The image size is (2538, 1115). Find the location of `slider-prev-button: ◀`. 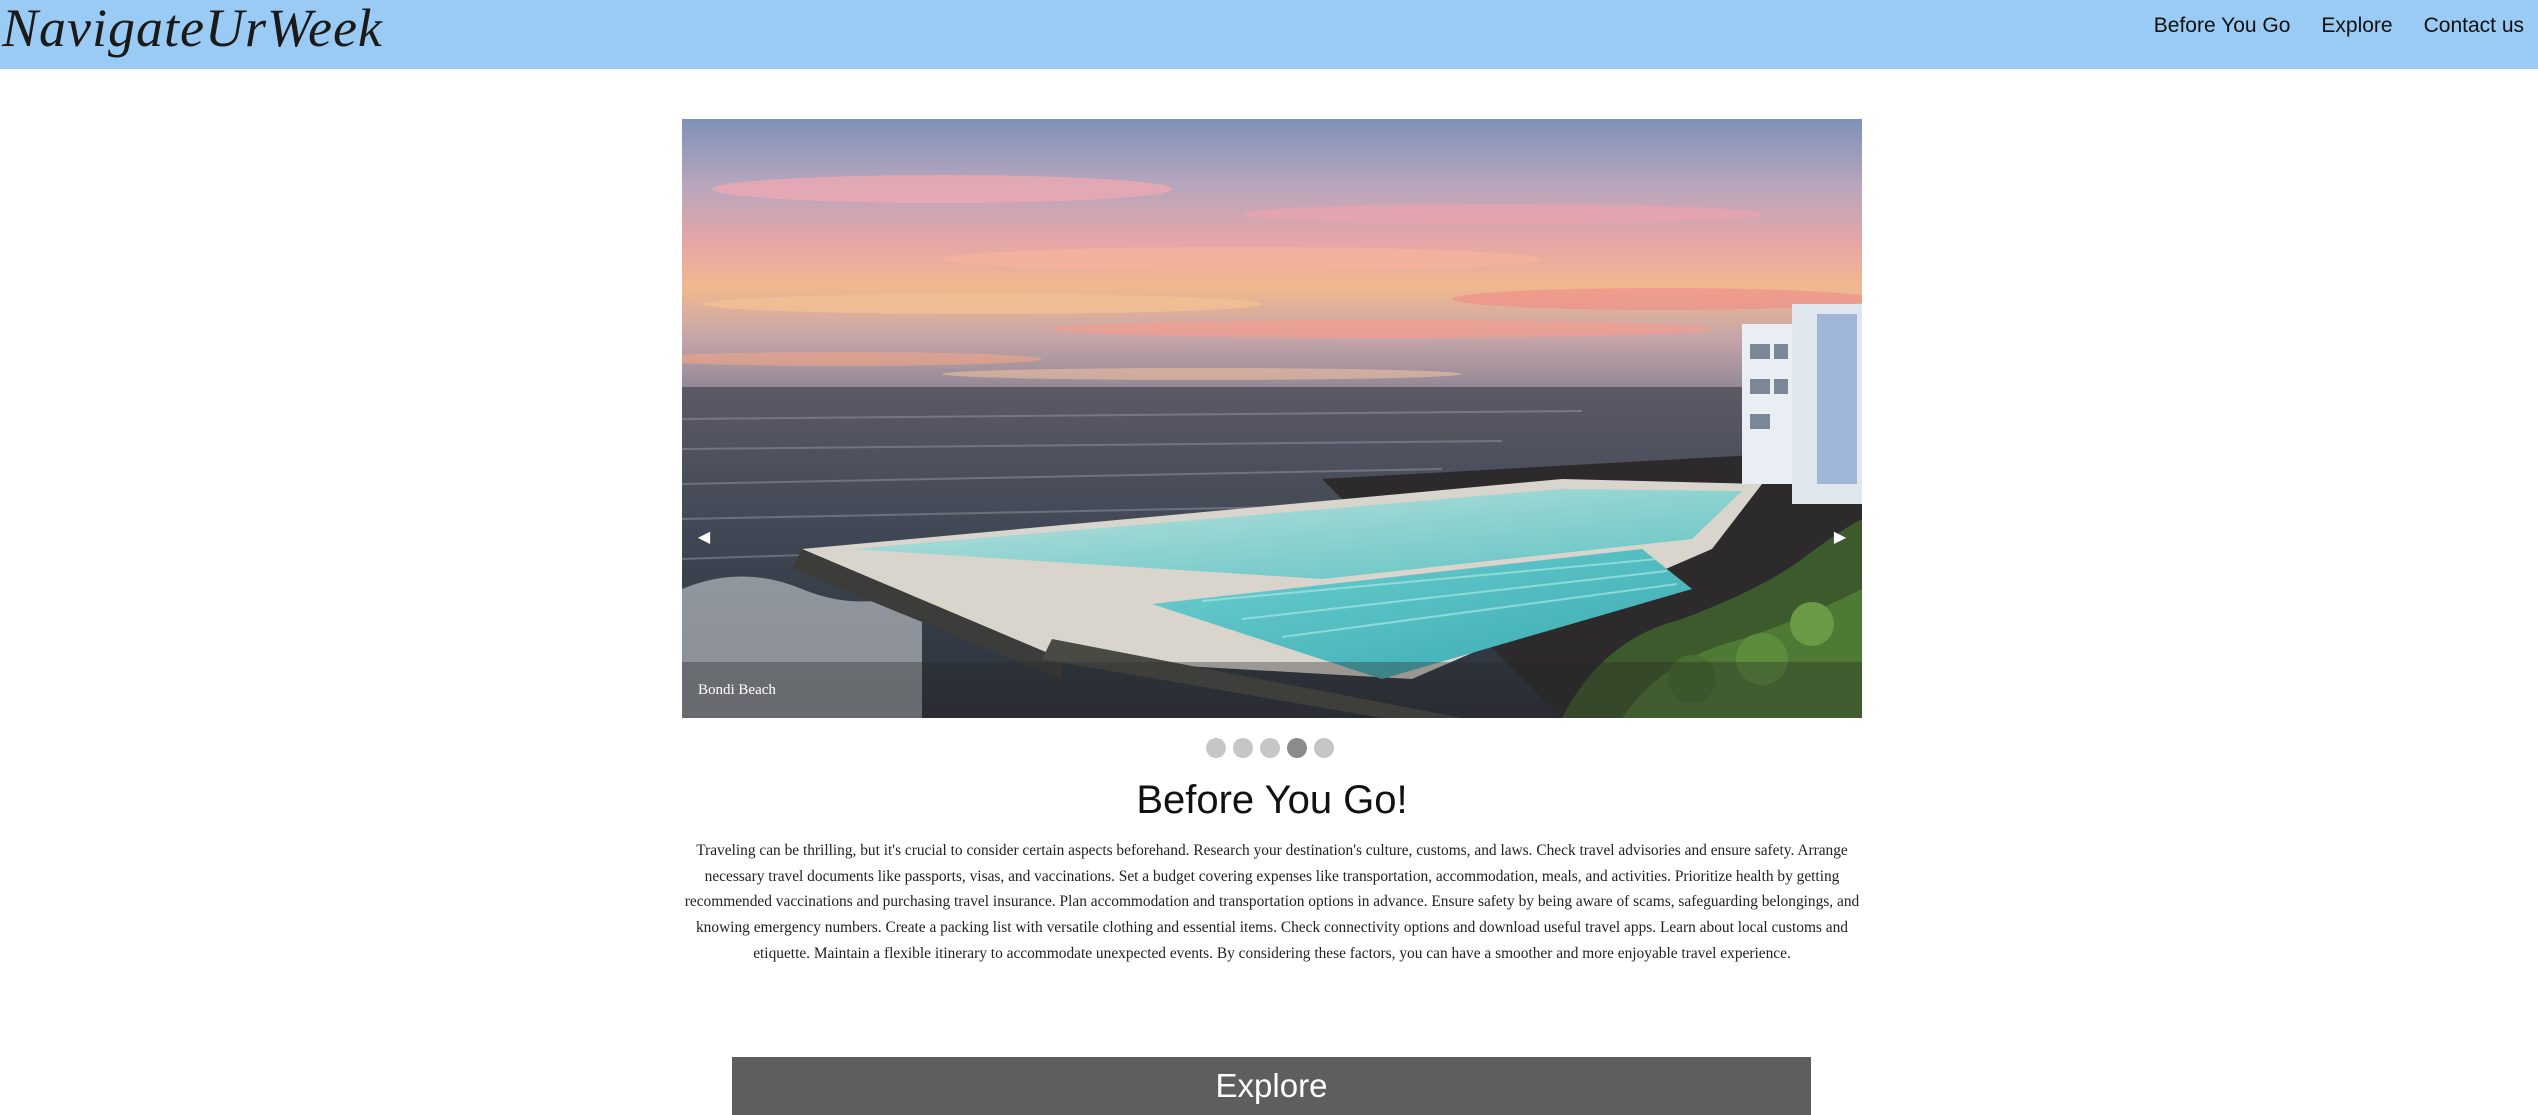

slider-prev-button: ◀ is located at coordinates (704, 537).